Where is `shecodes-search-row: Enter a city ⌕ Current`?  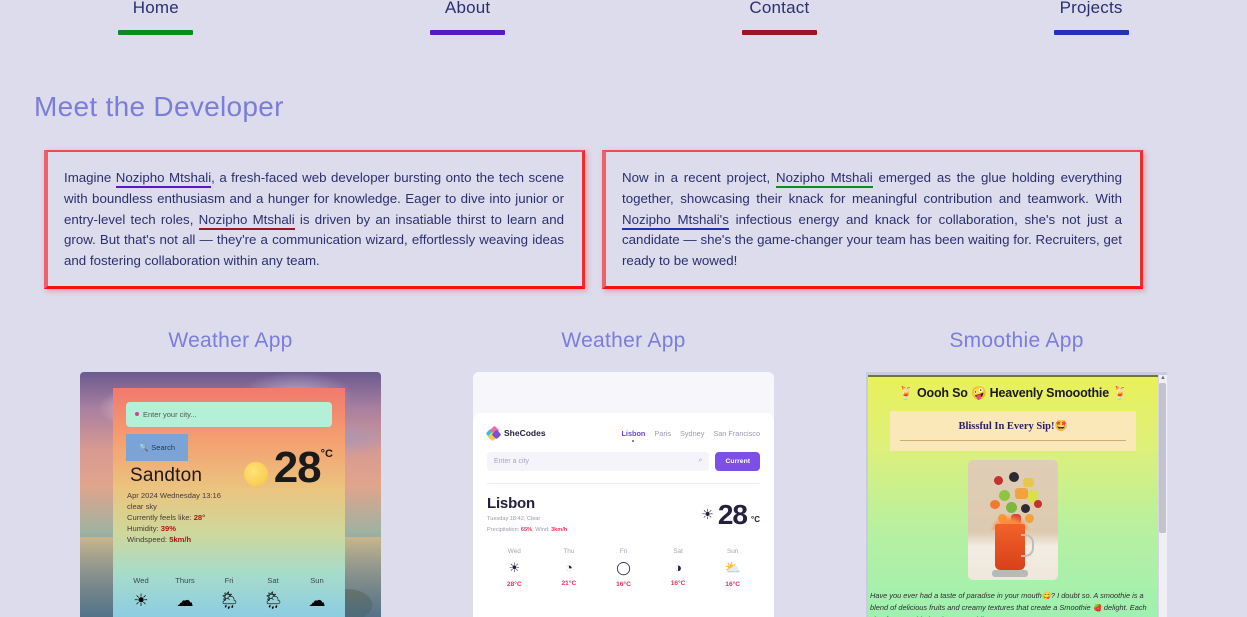
shecodes-search-row: Enter a city ⌕ Current is located at coordinates (623, 461).